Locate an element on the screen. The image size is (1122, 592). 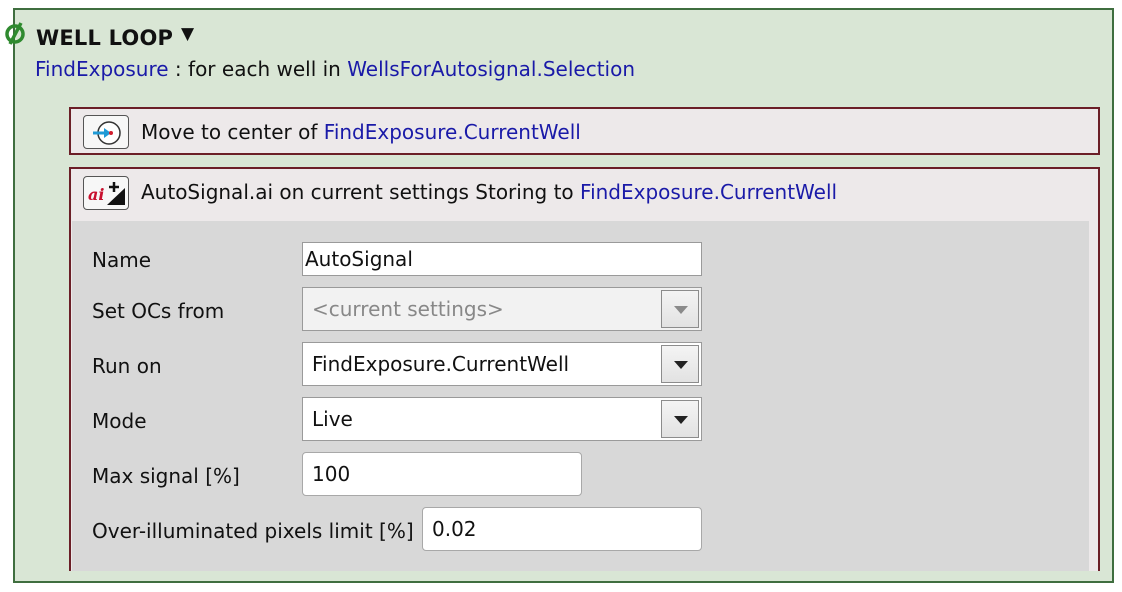
max-signal-input: 100 is located at coordinates (442, 474).